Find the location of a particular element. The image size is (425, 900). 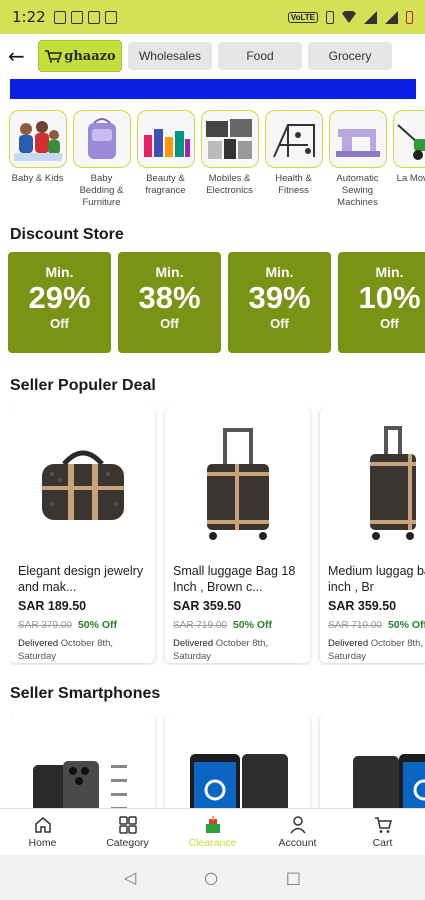

nav-label: Category is located at coordinates (127, 842).